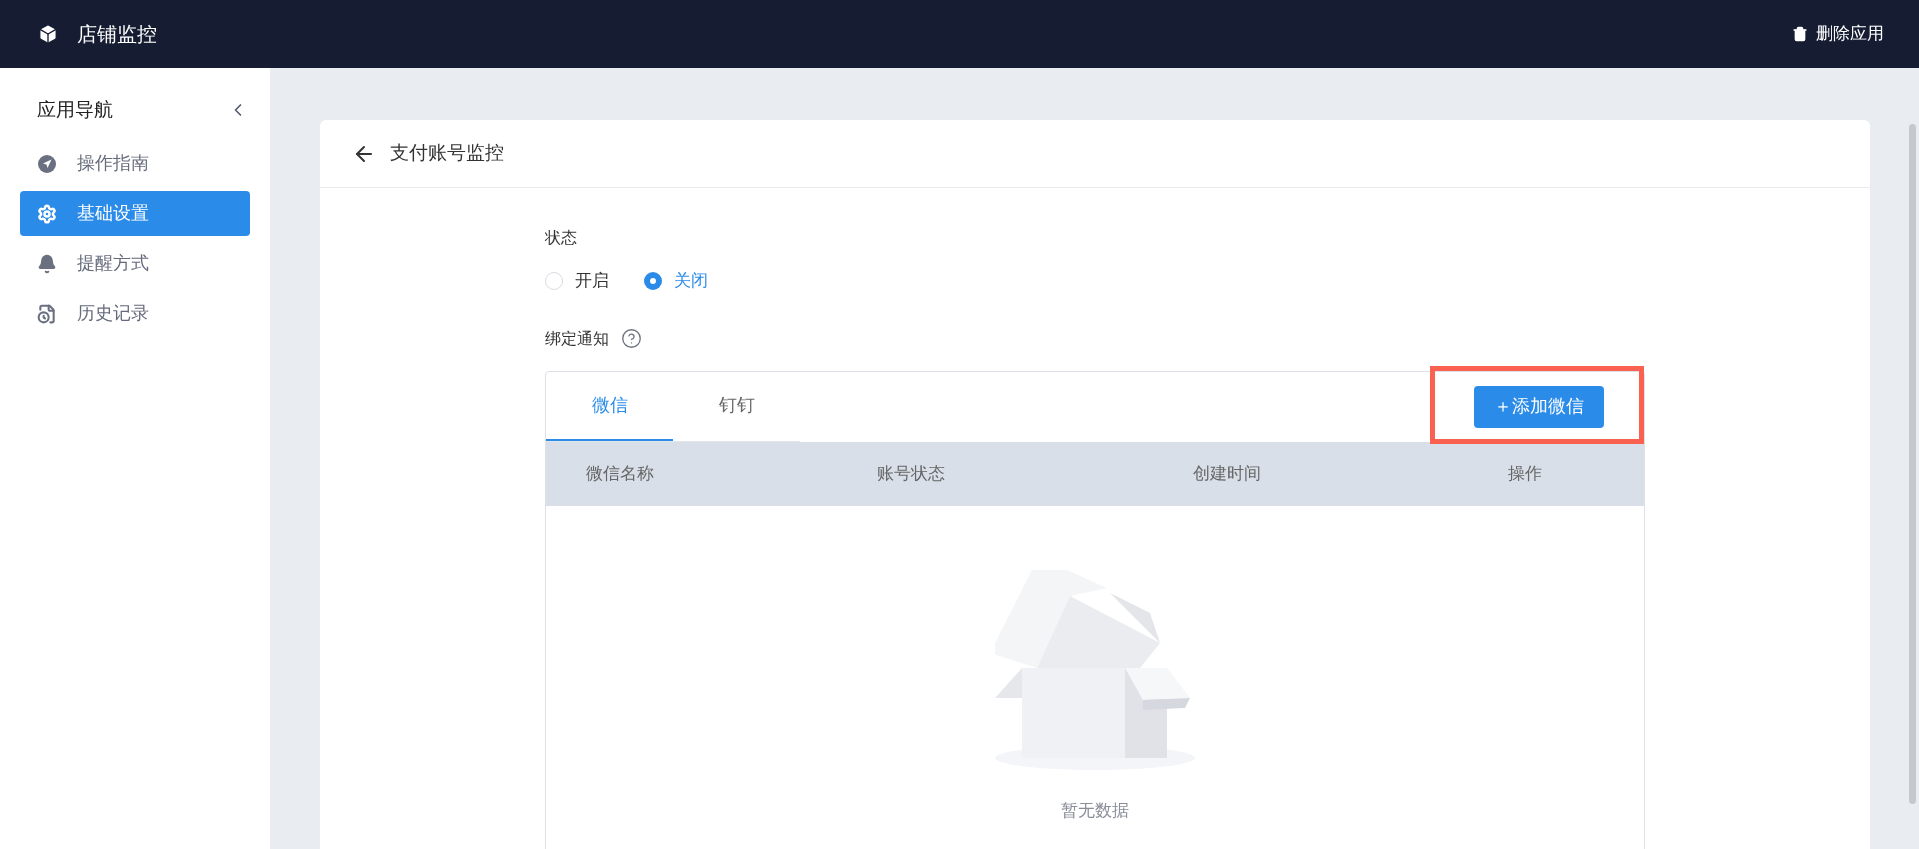 Image resolution: width=1919 pixels, height=849 pixels. What do you see at coordinates (1539, 406) in the screenshot?
I see `add-wechat-button: ＋添加微信` at bounding box center [1539, 406].